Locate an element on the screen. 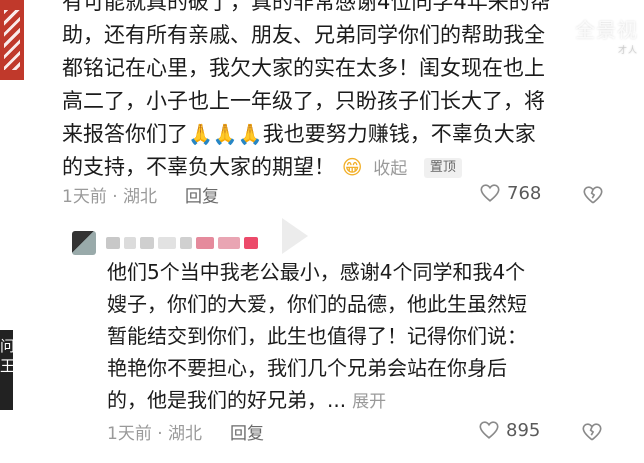 The image size is (644, 463). video-edge-text: 问王 is located at coordinates (8, 356).